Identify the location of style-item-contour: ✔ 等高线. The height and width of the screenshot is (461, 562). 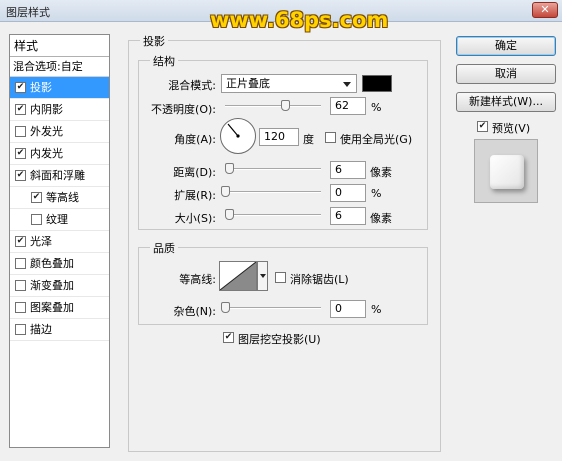
(59, 198).